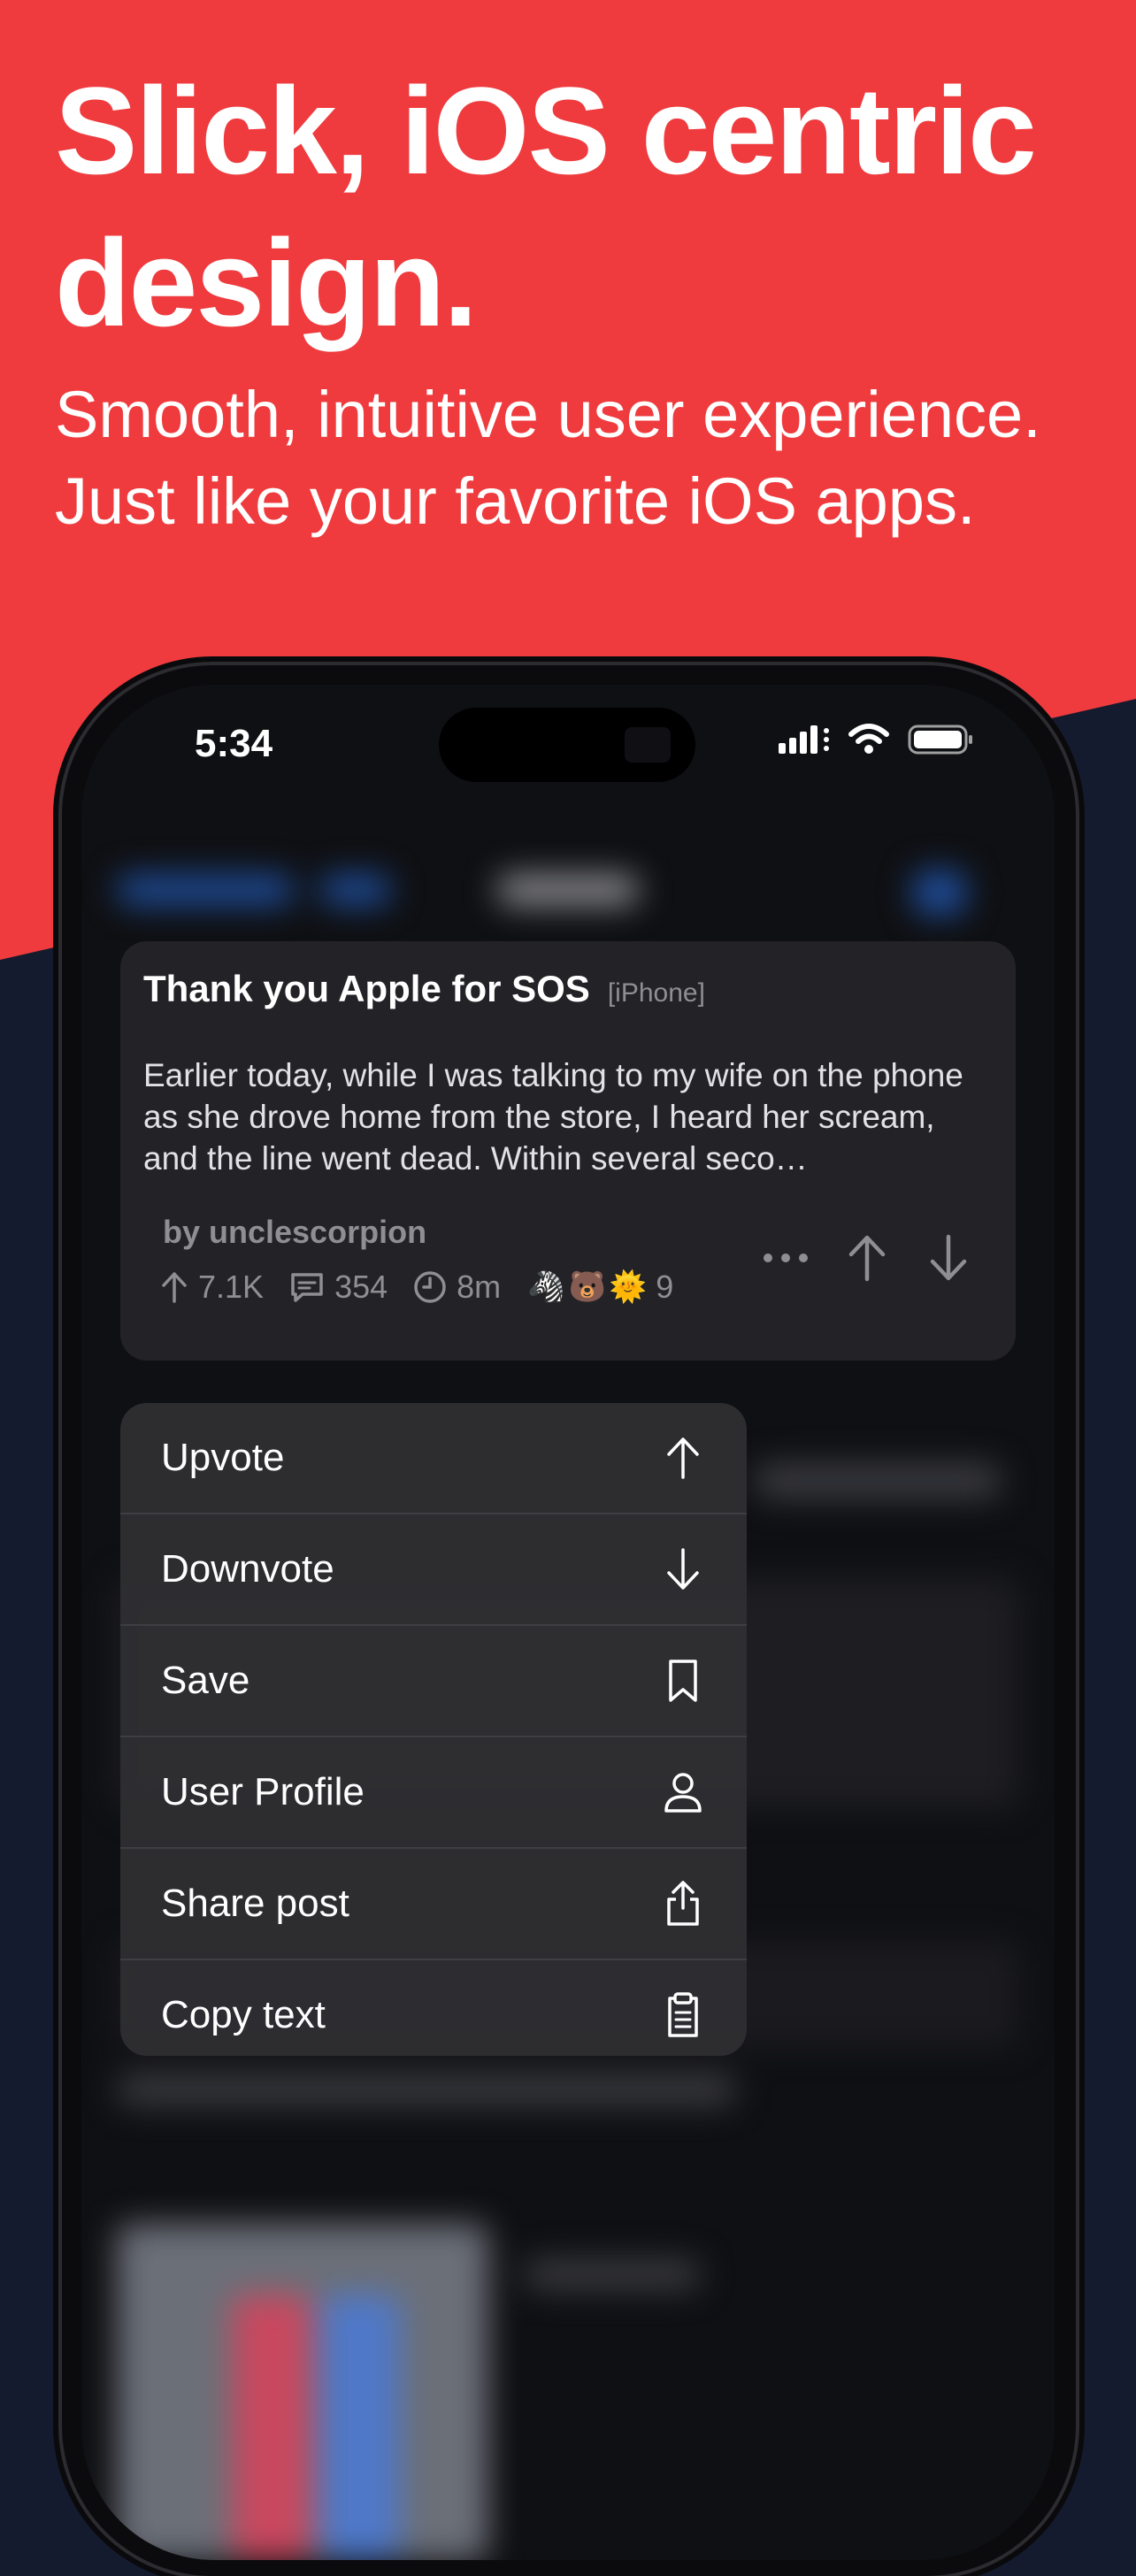 This screenshot has width=1136, height=2576. What do you see at coordinates (656, 993) in the screenshot?
I see `post-flair: [iPhone]` at bounding box center [656, 993].